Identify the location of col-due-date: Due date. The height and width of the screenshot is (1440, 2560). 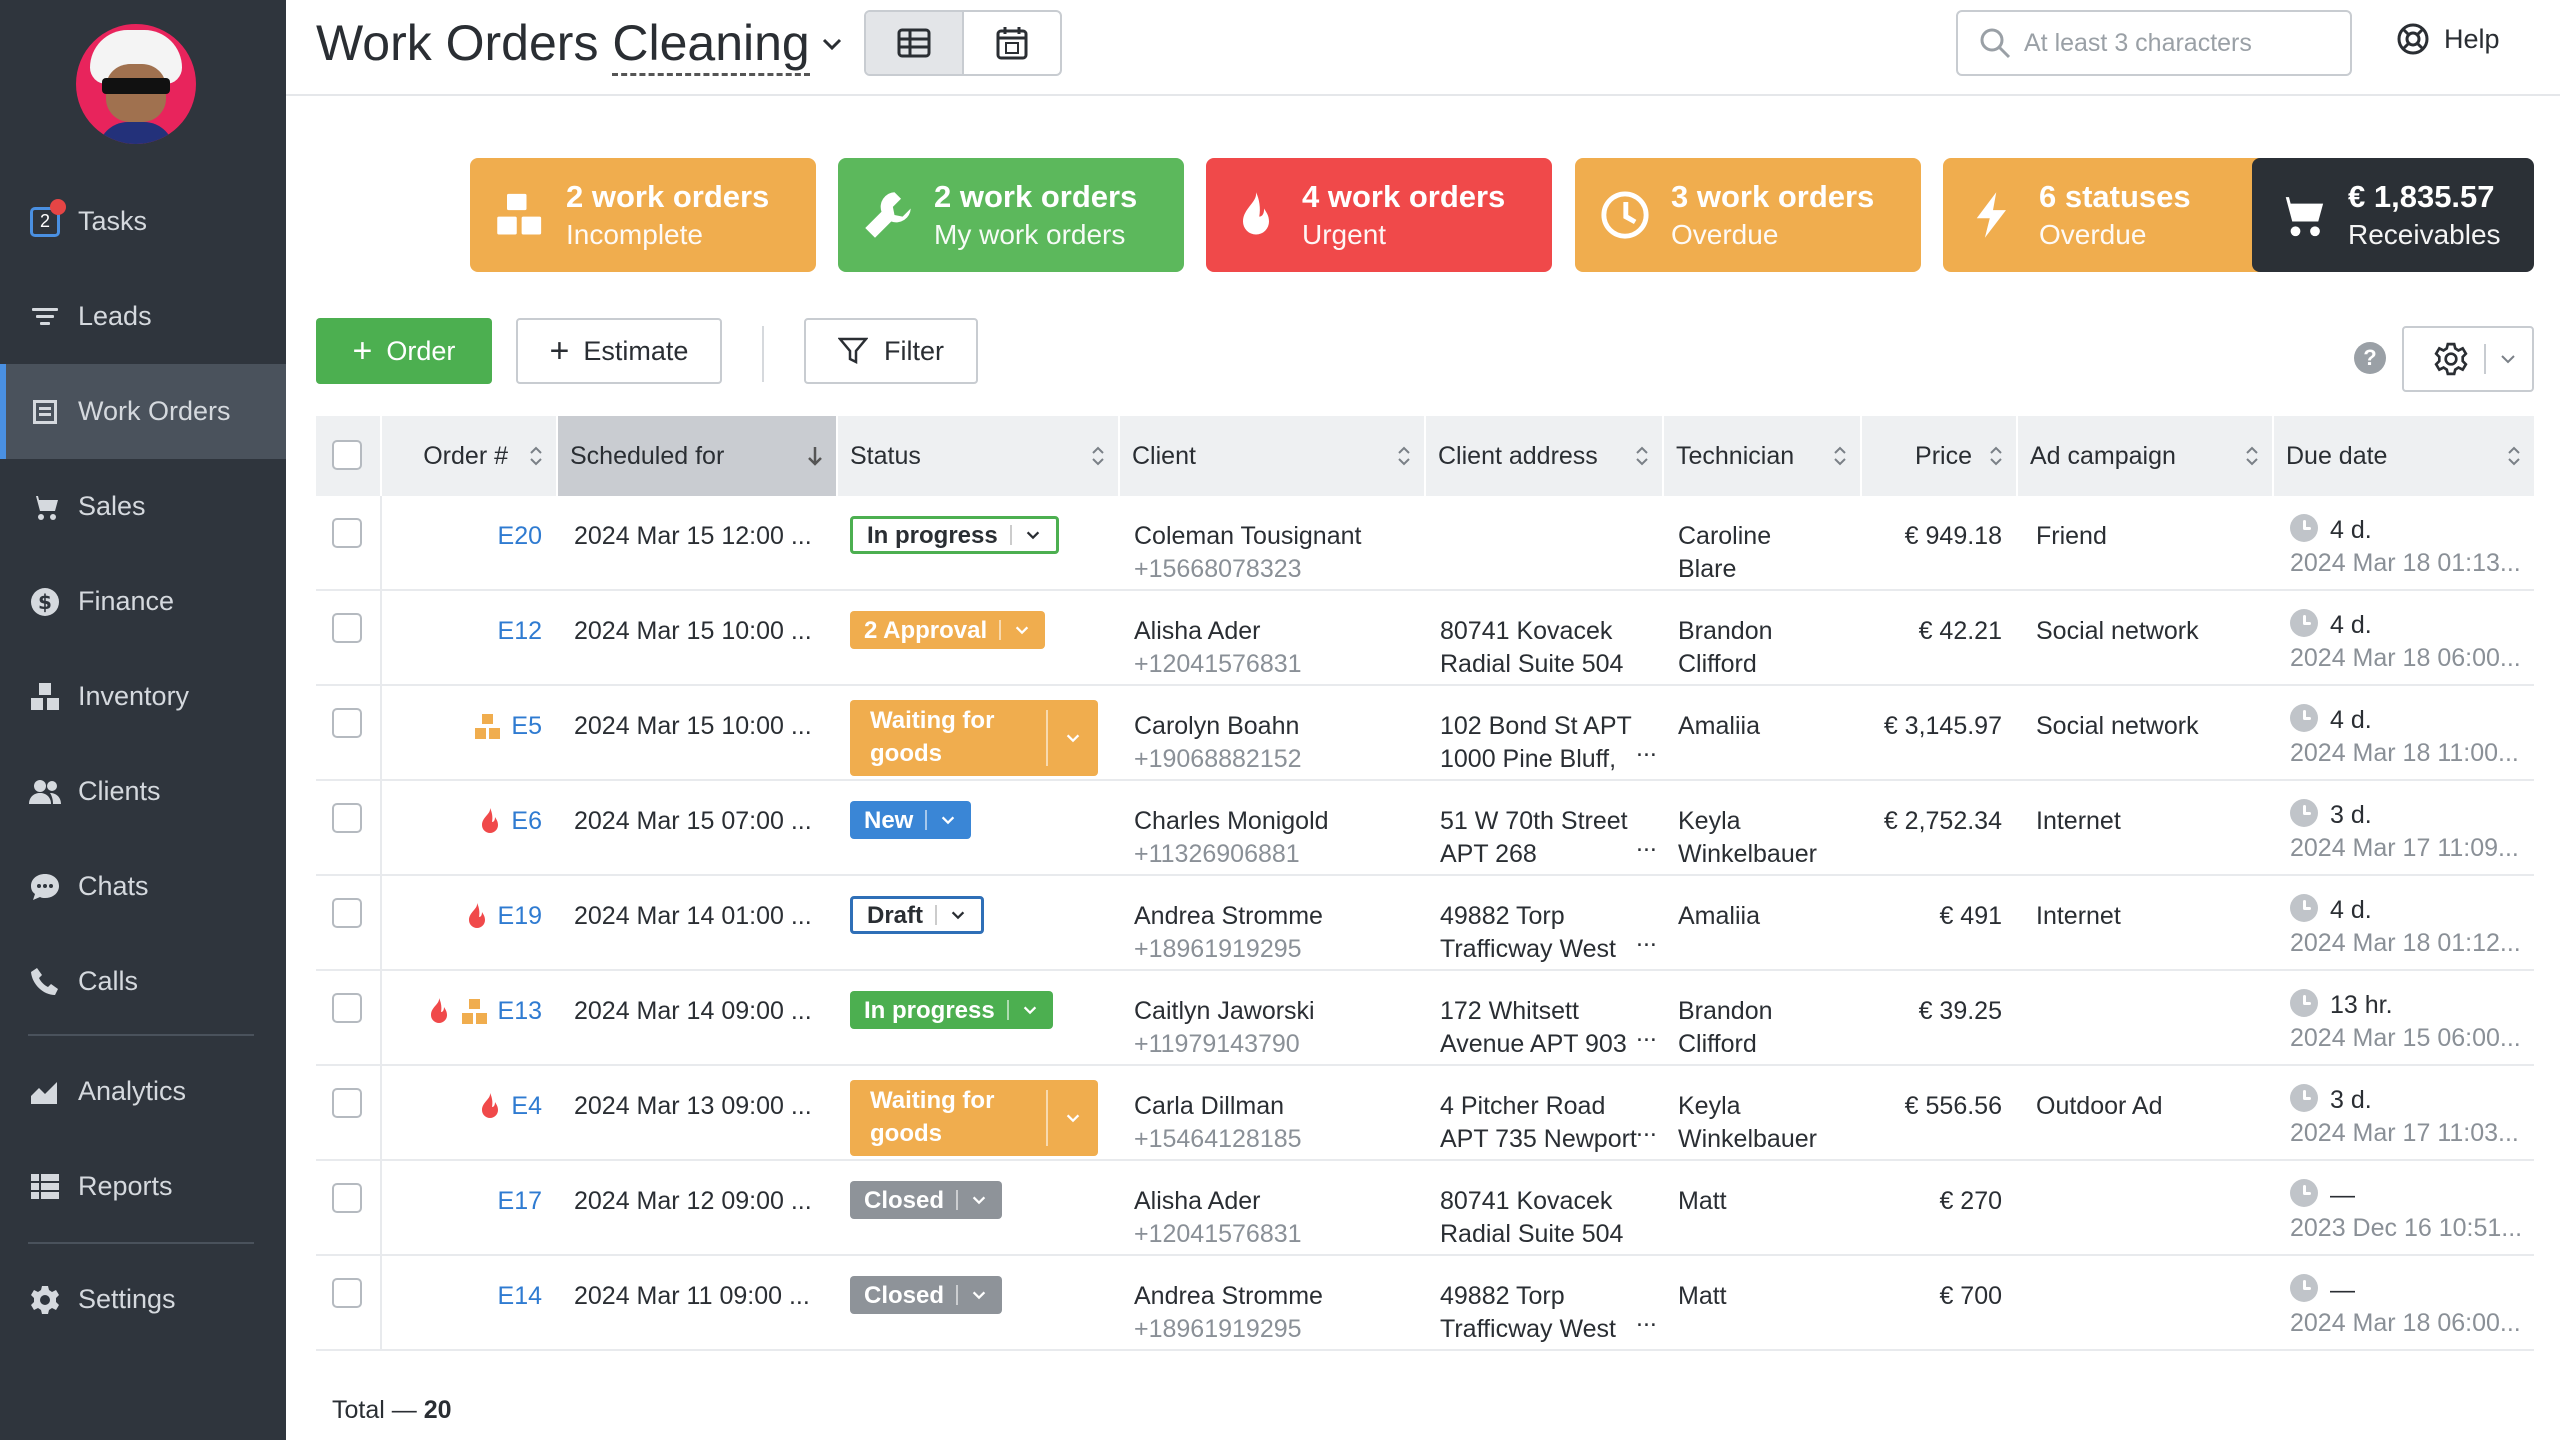
(2403, 456).